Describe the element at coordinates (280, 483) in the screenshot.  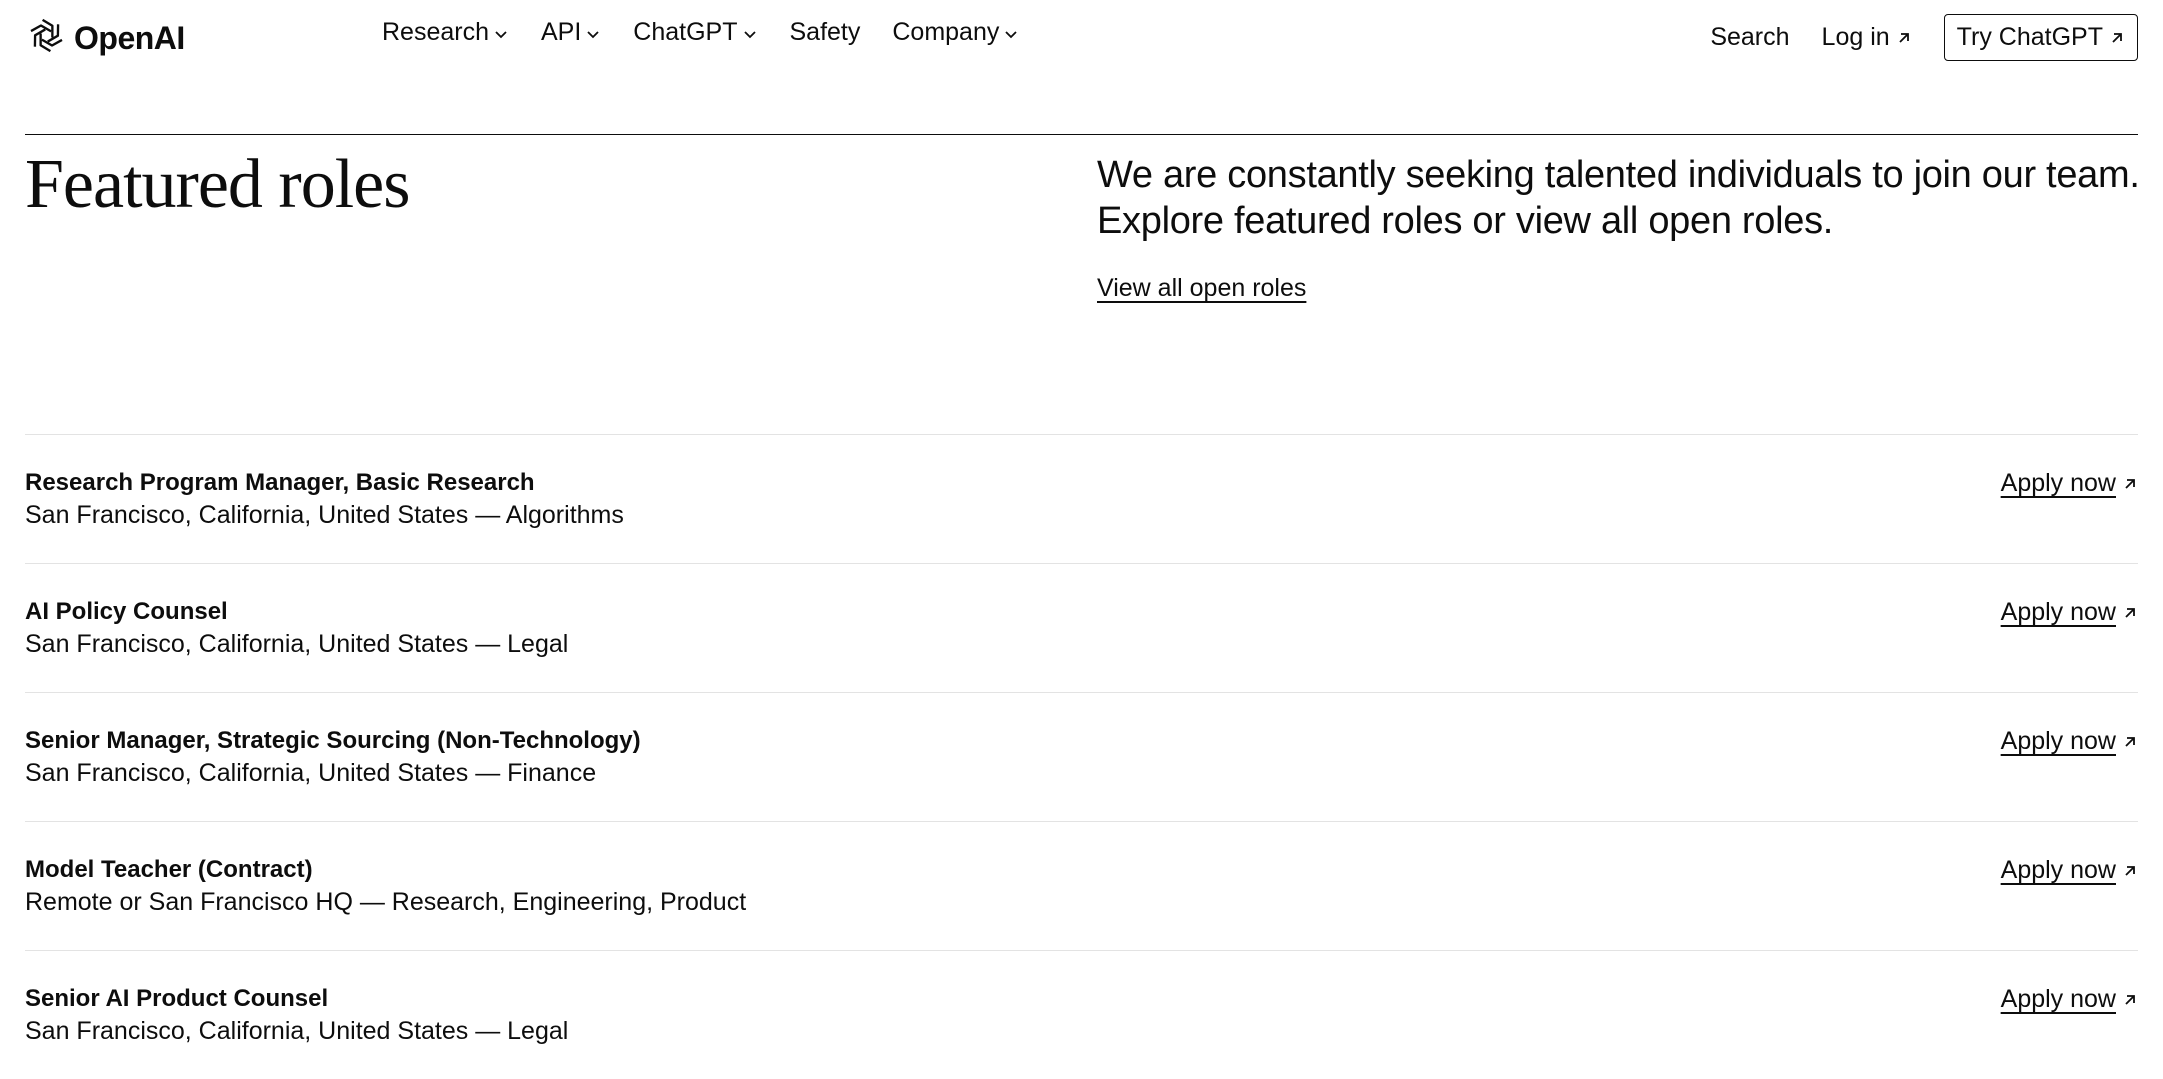
I see `role-title: Research Program Manager, Basic Research` at that location.